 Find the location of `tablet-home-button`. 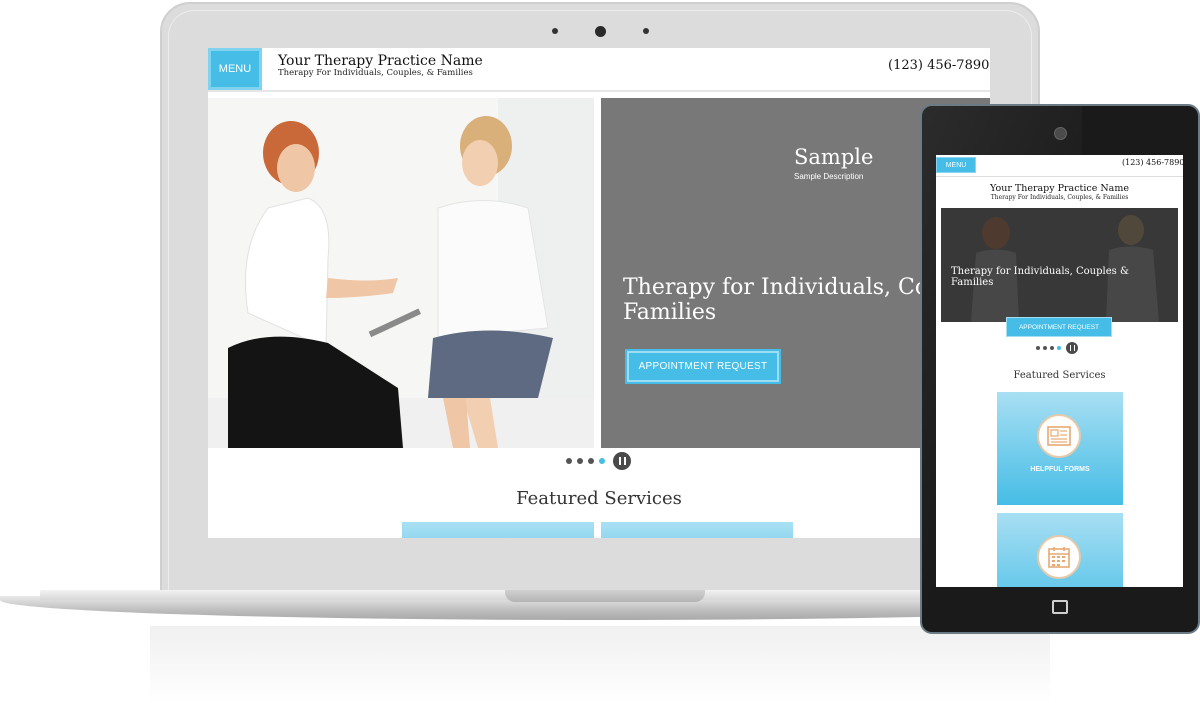

tablet-home-button is located at coordinates (1060, 607).